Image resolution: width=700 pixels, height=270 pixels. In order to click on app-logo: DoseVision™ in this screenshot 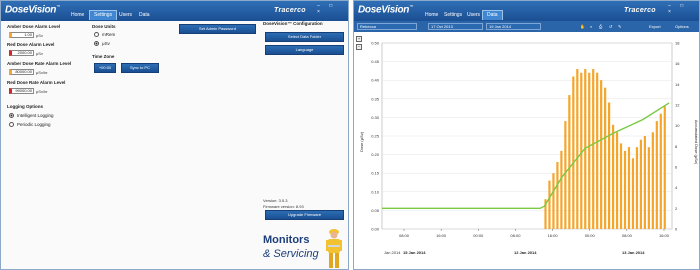, I will do `click(385, 10)`.